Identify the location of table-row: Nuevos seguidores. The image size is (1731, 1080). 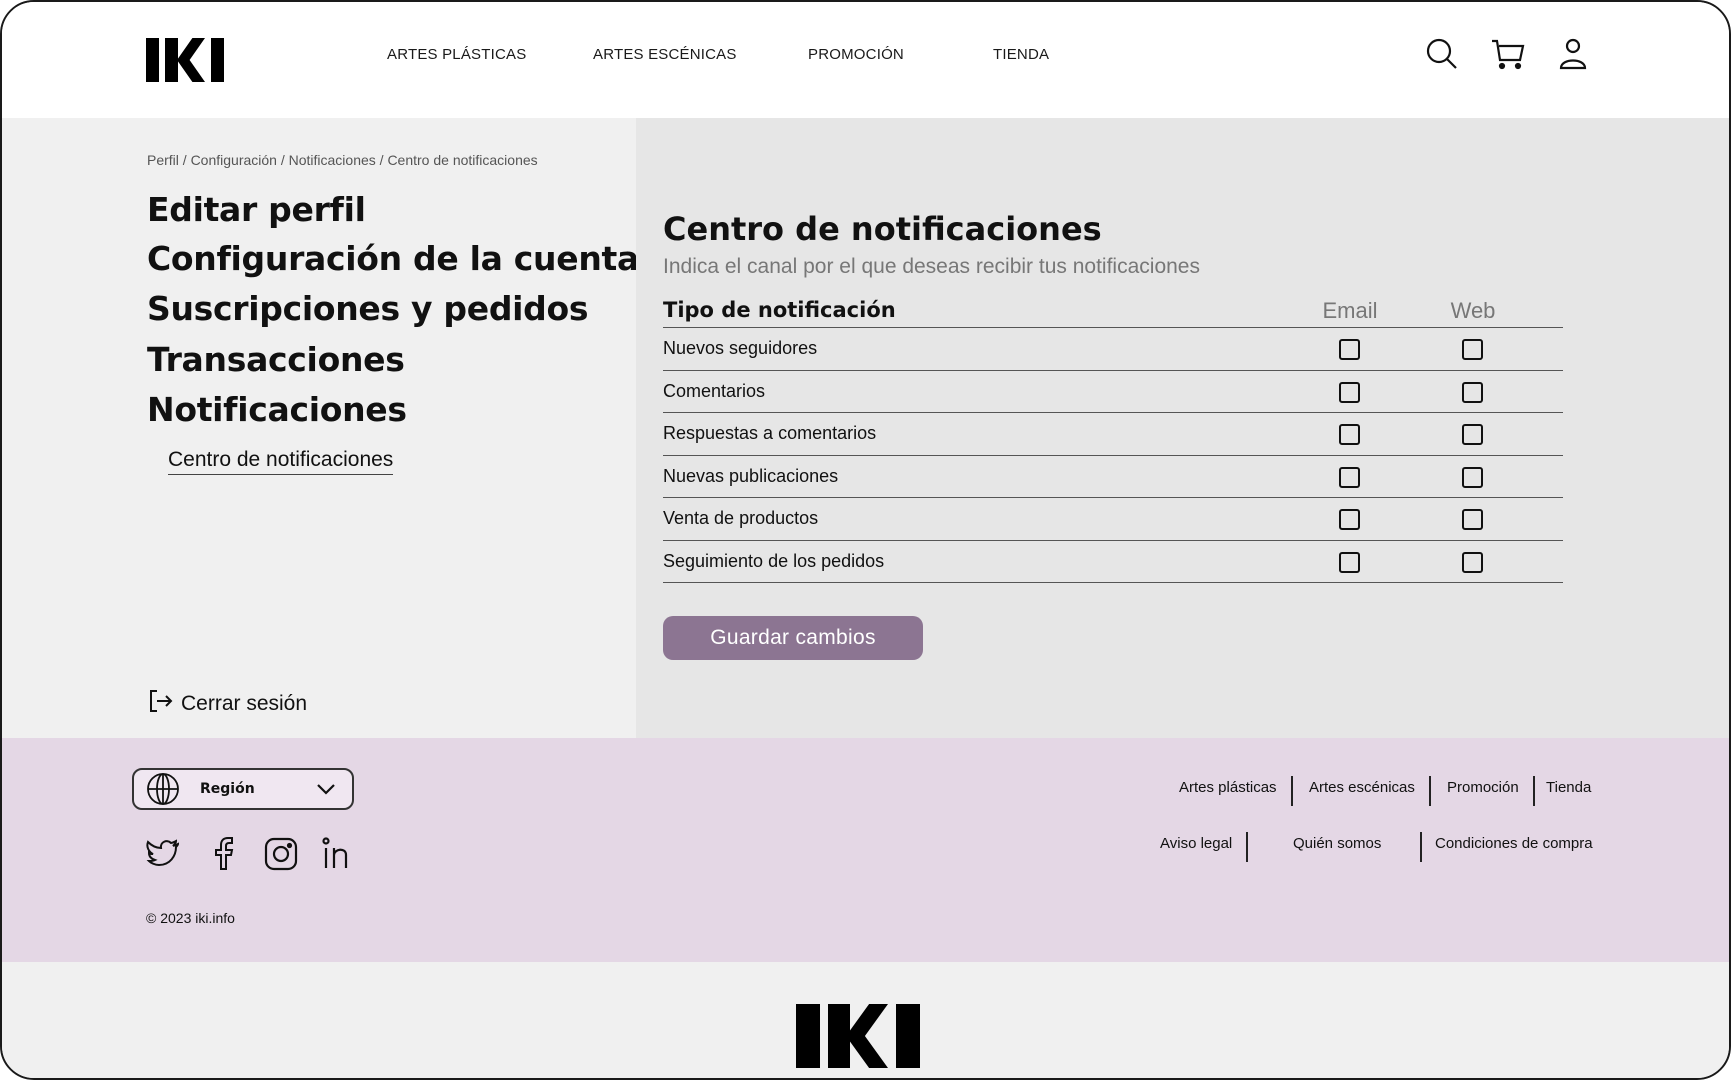
(1113, 349).